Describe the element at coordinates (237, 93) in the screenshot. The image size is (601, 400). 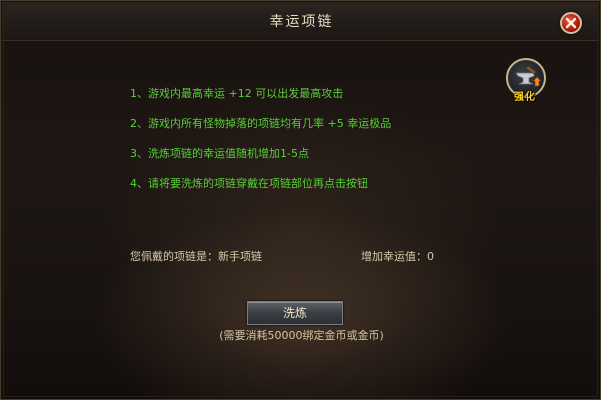
I see `rule-item: 1、游戏内最高幸运 +12 可以出发最高攻击` at that location.